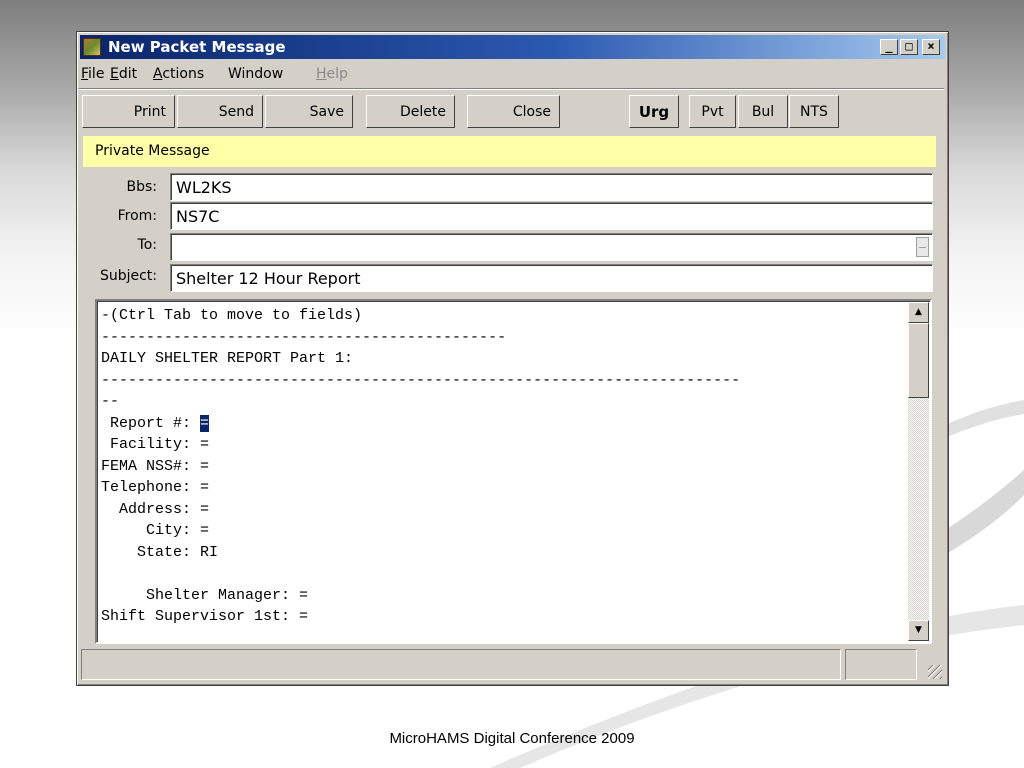  I want to click on bulletin-toggle: Bul, so click(763, 111).